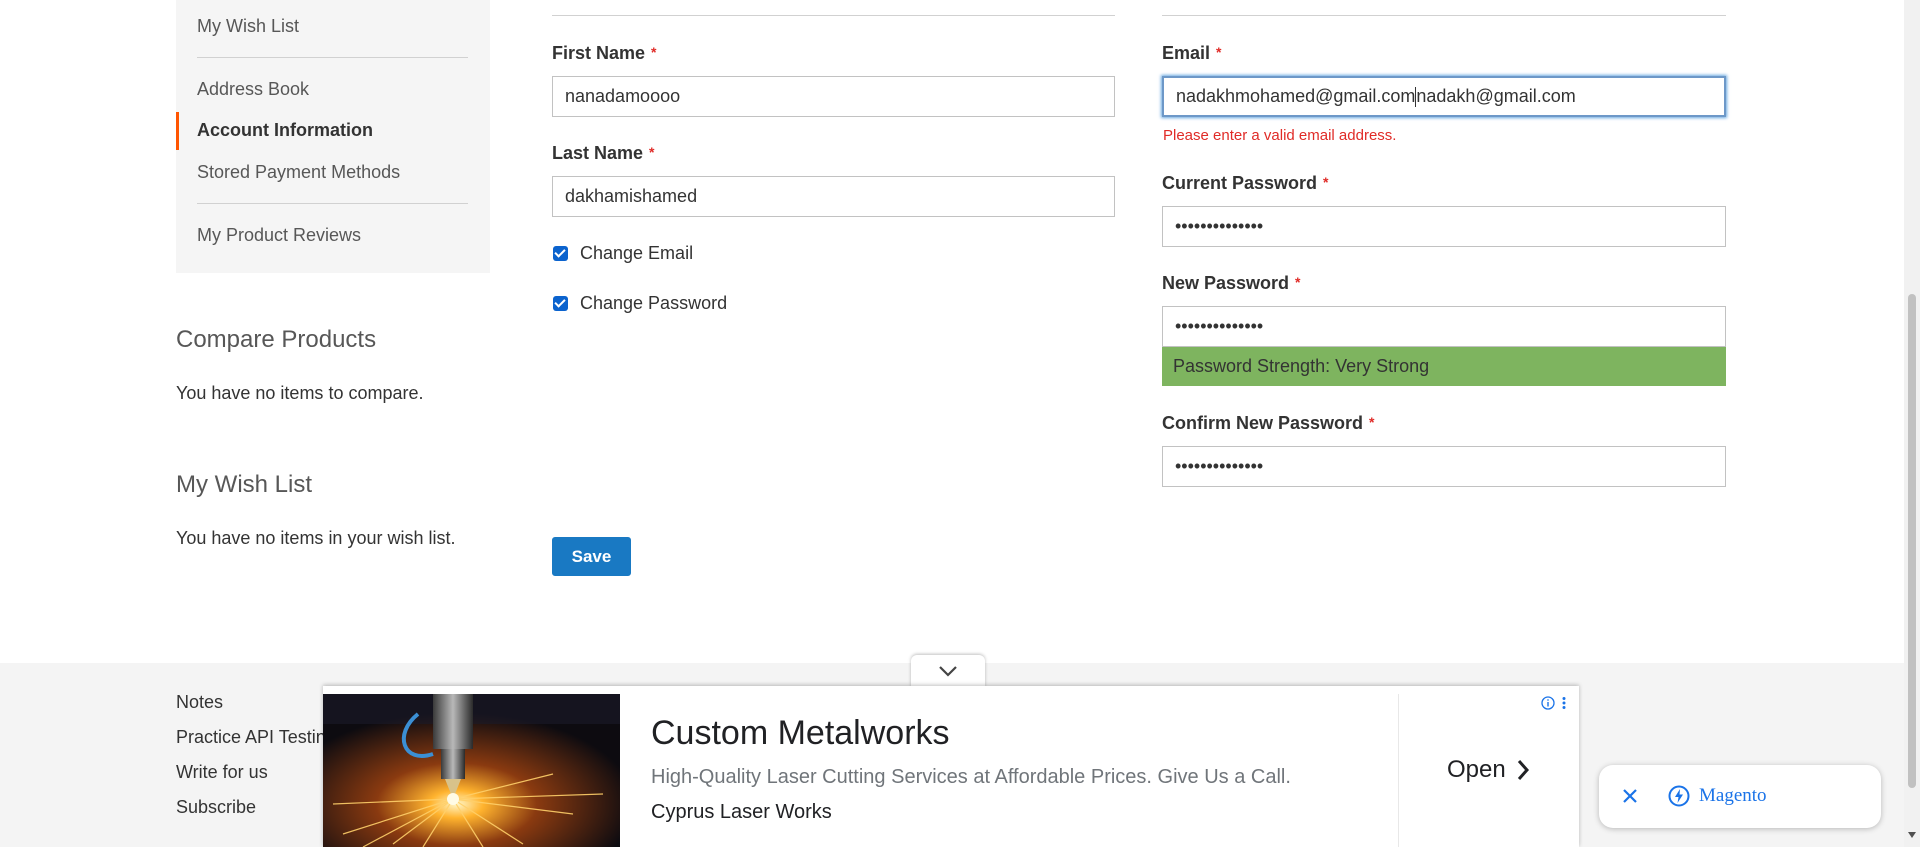 The height and width of the screenshot is (847, 1920). Describe the element at coordinates (591, 556) in the screenshot. I see `save-button: Save` at that location.